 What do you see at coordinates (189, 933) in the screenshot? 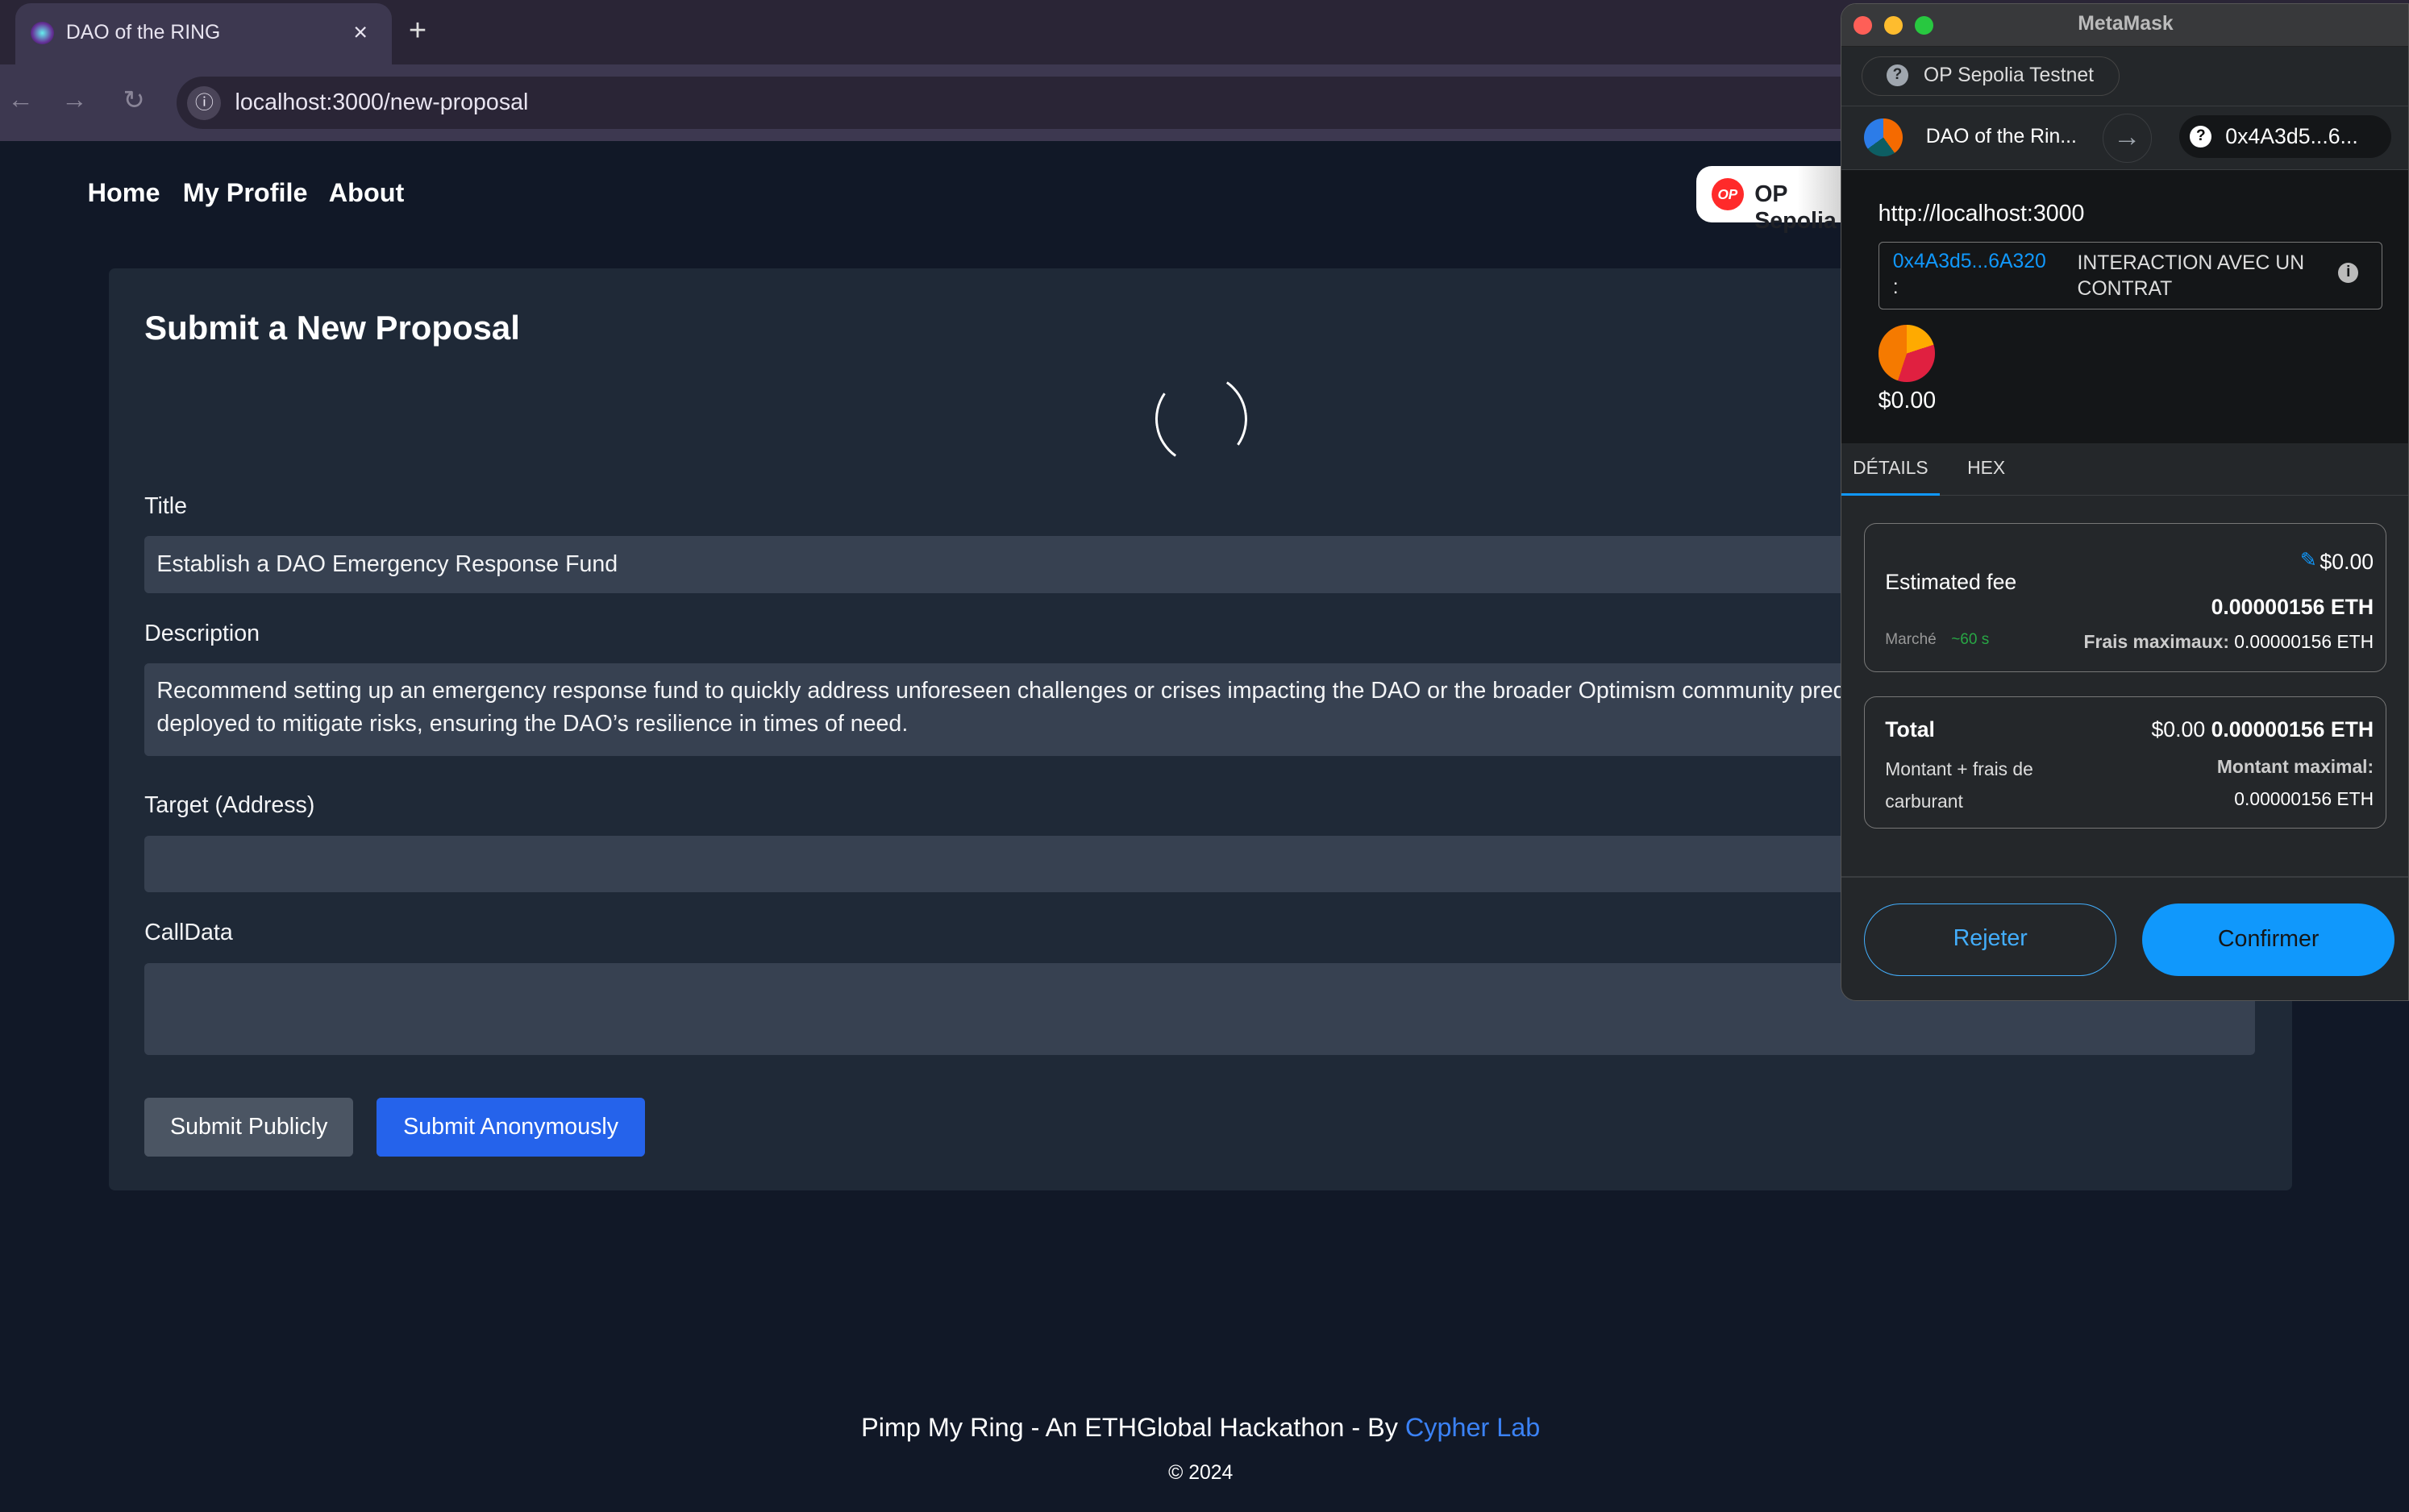
I see `calldata-label: CallData` at bounding box center [189, 933].